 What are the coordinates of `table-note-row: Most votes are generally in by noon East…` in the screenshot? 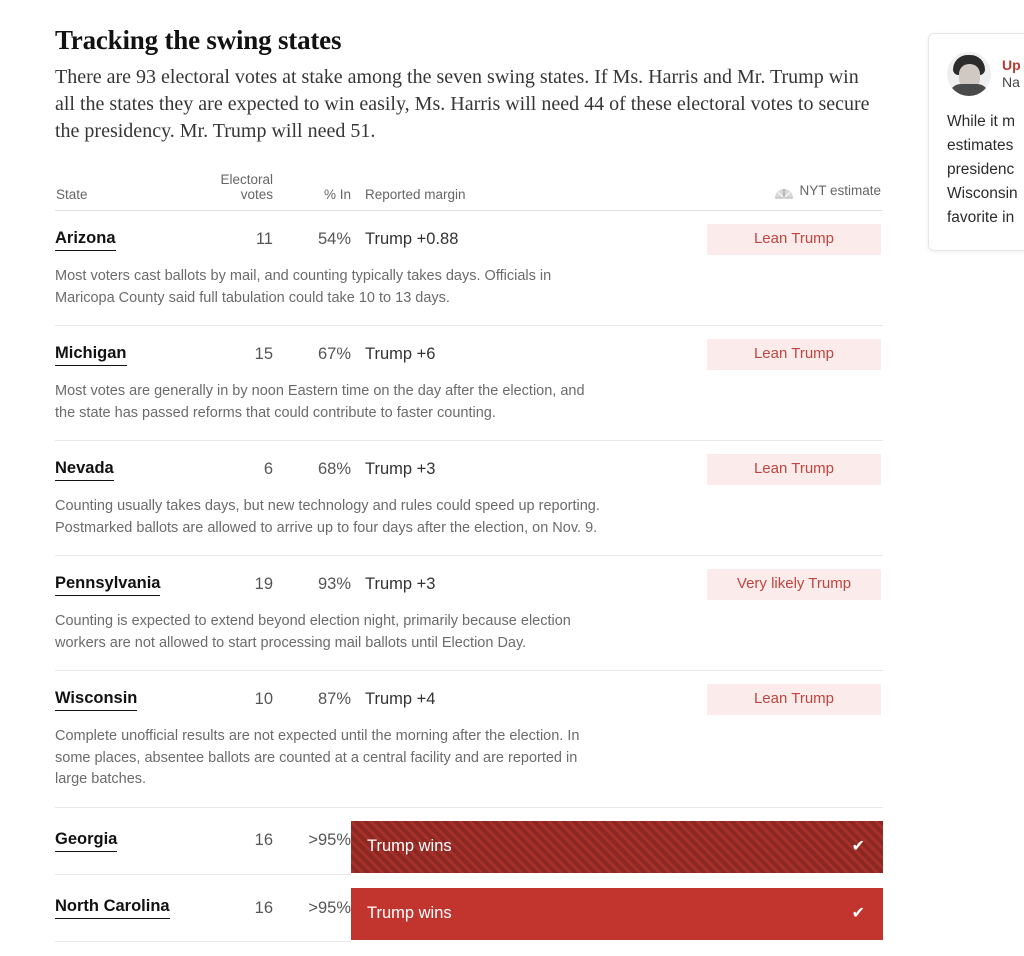 It's located at (469, 406).